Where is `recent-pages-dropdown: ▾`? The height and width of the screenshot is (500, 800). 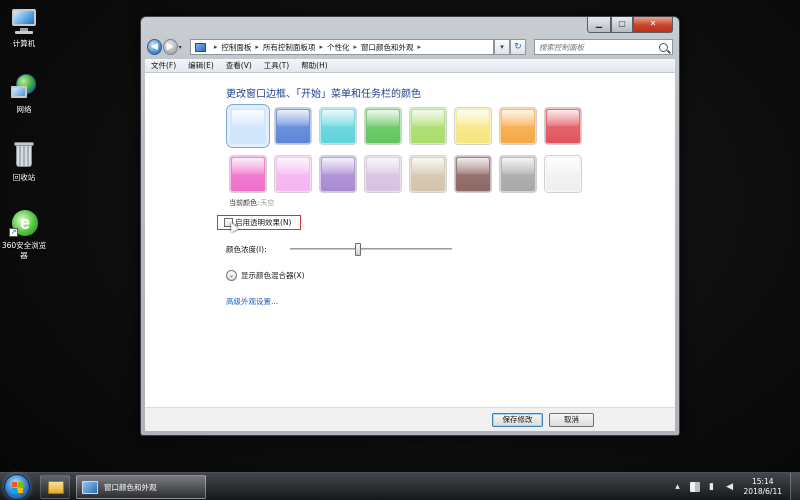
recent-pages-dropdown: ▾ is located at coordinates (182, 47).